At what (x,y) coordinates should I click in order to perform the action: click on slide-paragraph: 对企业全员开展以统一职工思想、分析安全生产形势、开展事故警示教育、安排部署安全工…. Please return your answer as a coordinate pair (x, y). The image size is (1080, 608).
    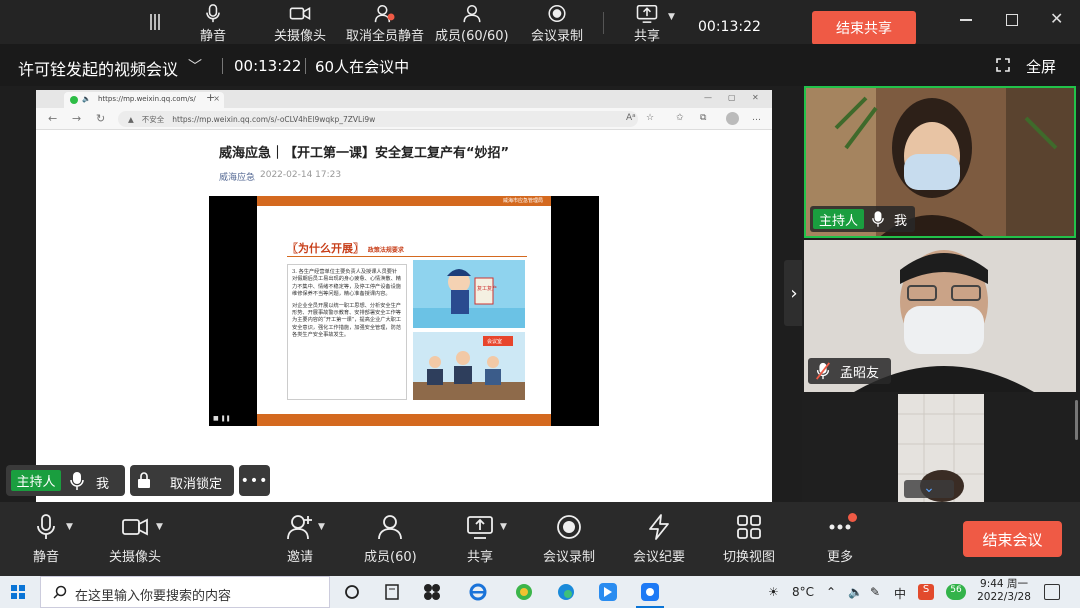
    Looking at the image, I should click on (347, 320).